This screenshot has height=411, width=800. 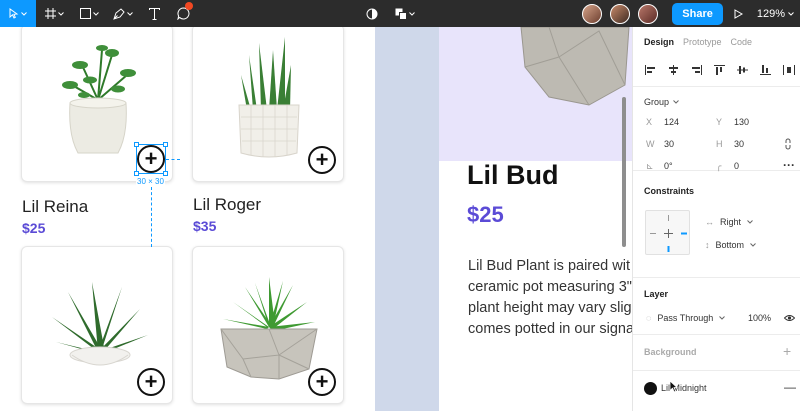 I want to click on toolbar: Share 129%, so click(x=400, y=13).